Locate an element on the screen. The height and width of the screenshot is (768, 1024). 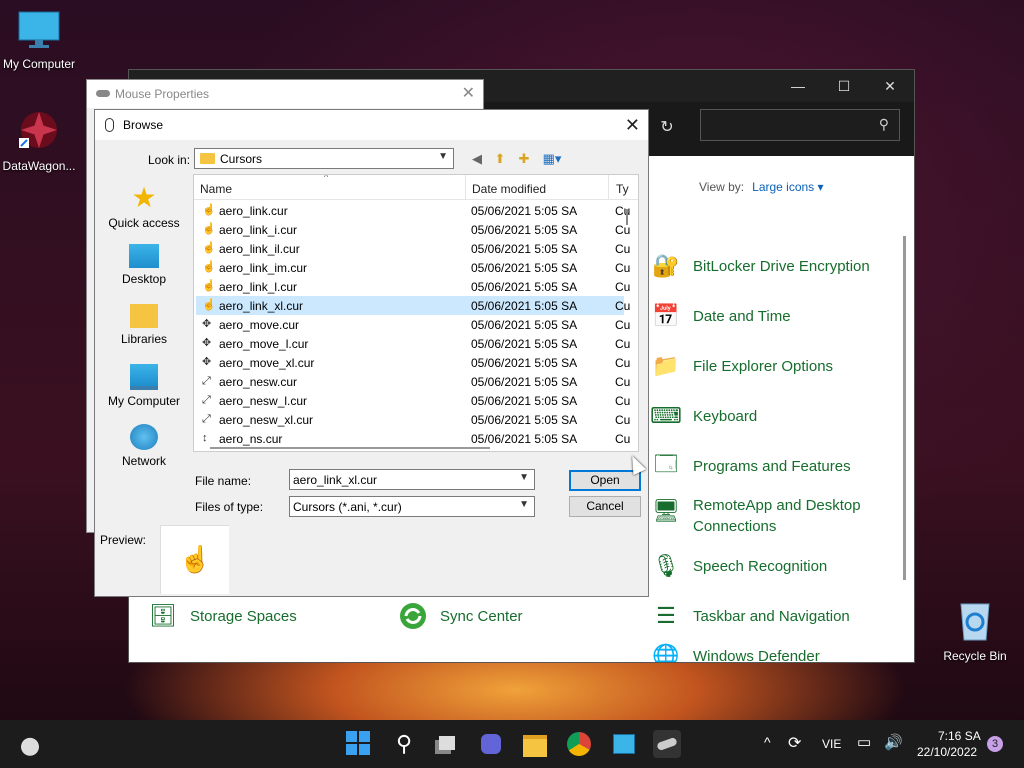
clock-time: 7:16 SA is located at coordinates (959, 736).